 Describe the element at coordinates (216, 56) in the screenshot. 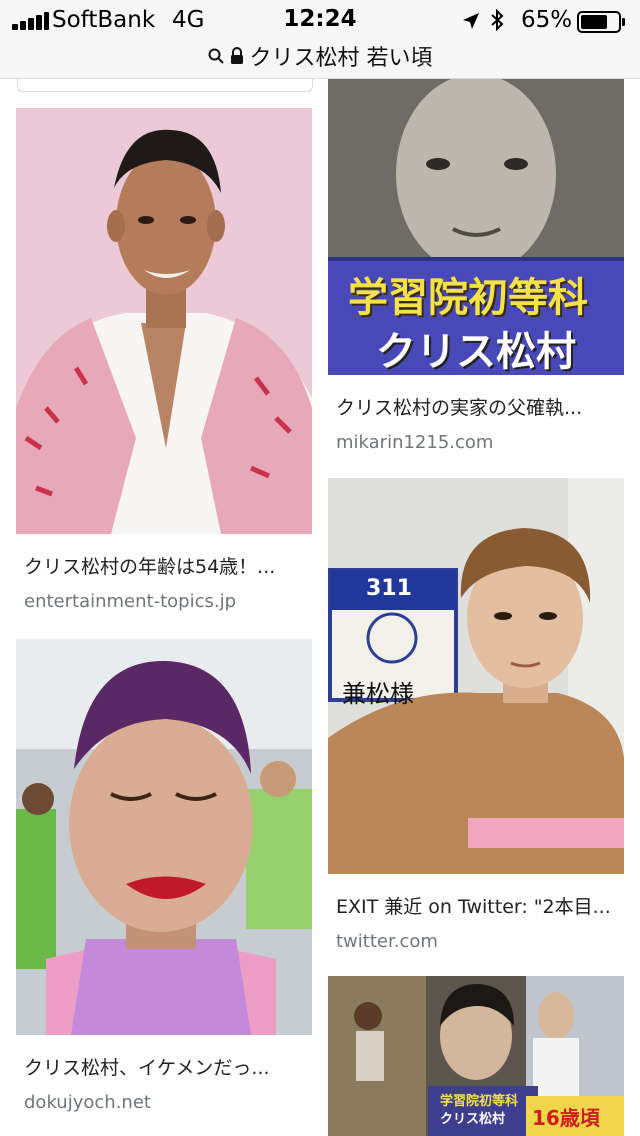

I see `search-icon` at that location.